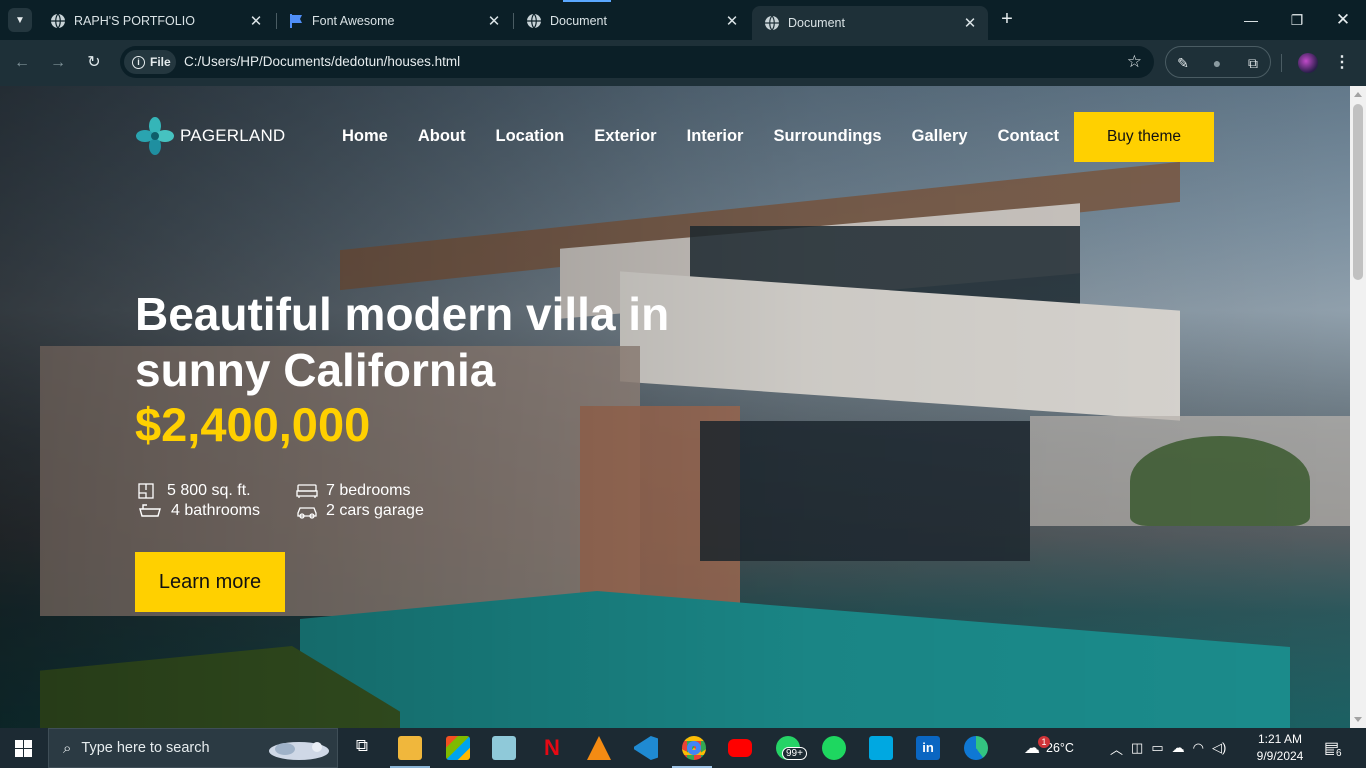 The image size is (1366, 768). What do you see at coordinates (976, 748) in the screenshot?
I see `edge-icon` at bounding box center [976, 748].